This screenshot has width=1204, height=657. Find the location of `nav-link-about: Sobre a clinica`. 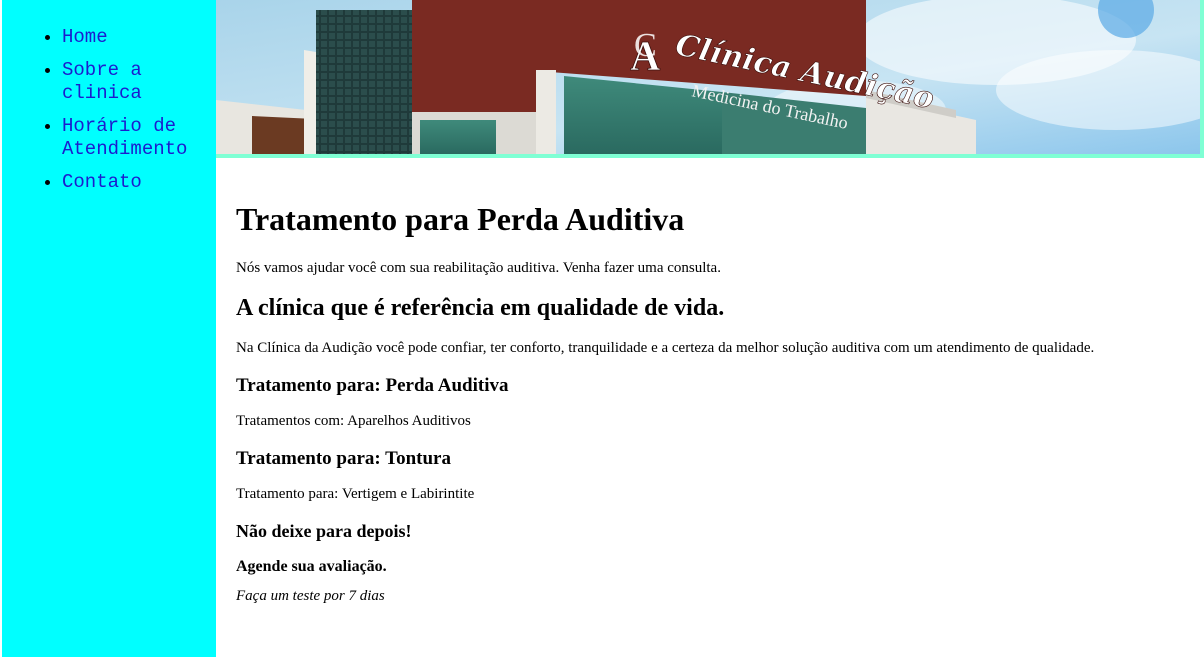

nav-link-about: Sobre a clinica is located at coordinates (102, 81).